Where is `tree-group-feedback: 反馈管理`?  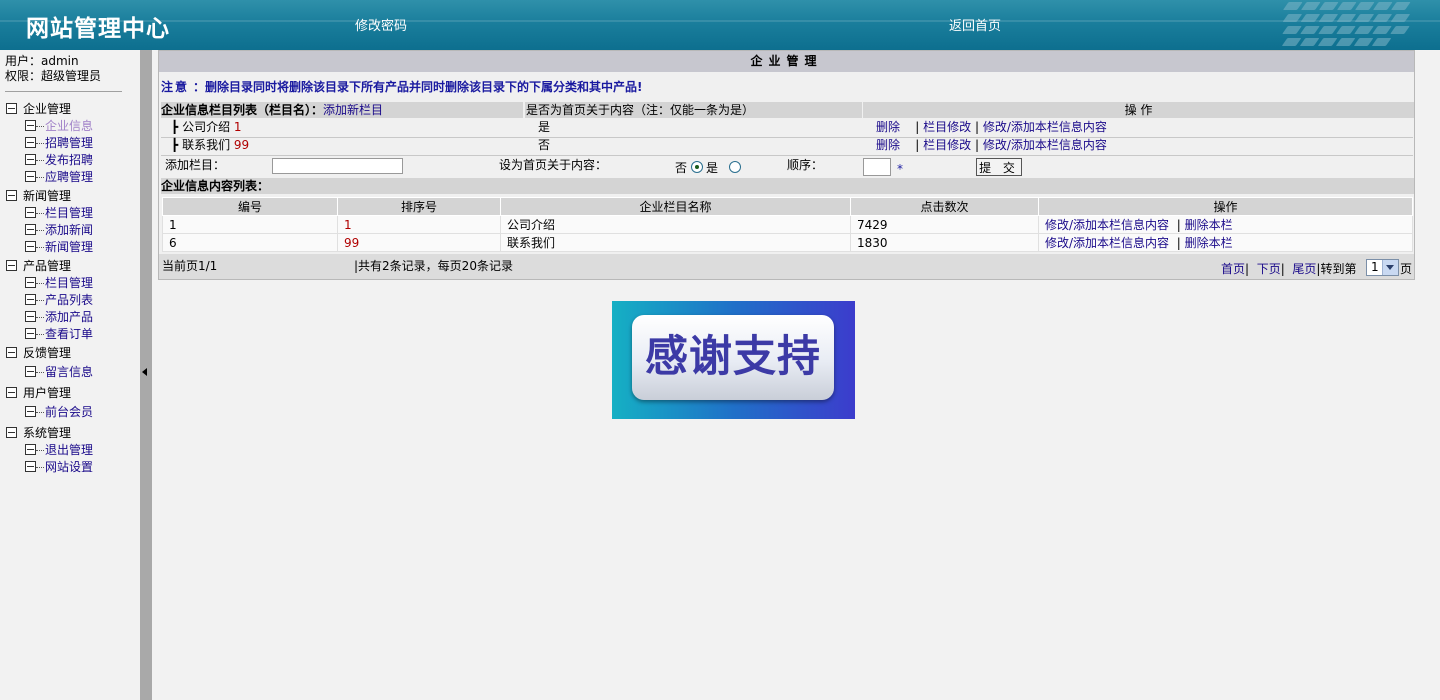
tree-group-feedback: 反馈管理 is located at coordinates (38, 353).